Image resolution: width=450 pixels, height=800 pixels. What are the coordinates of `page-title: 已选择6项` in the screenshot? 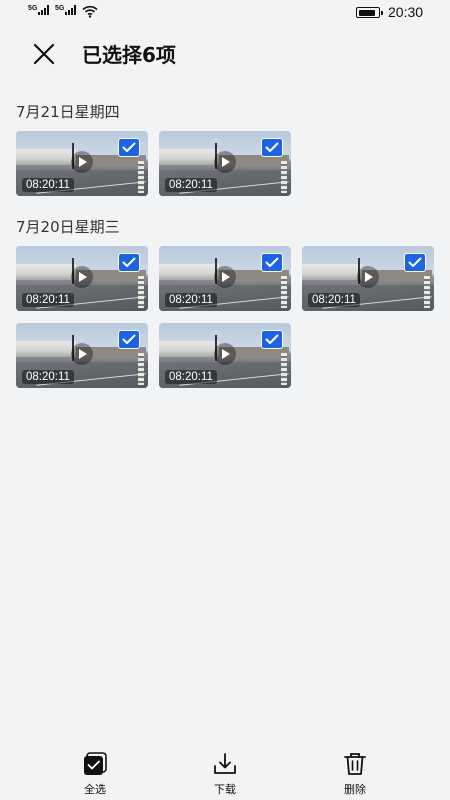 It's located at (129, 55).